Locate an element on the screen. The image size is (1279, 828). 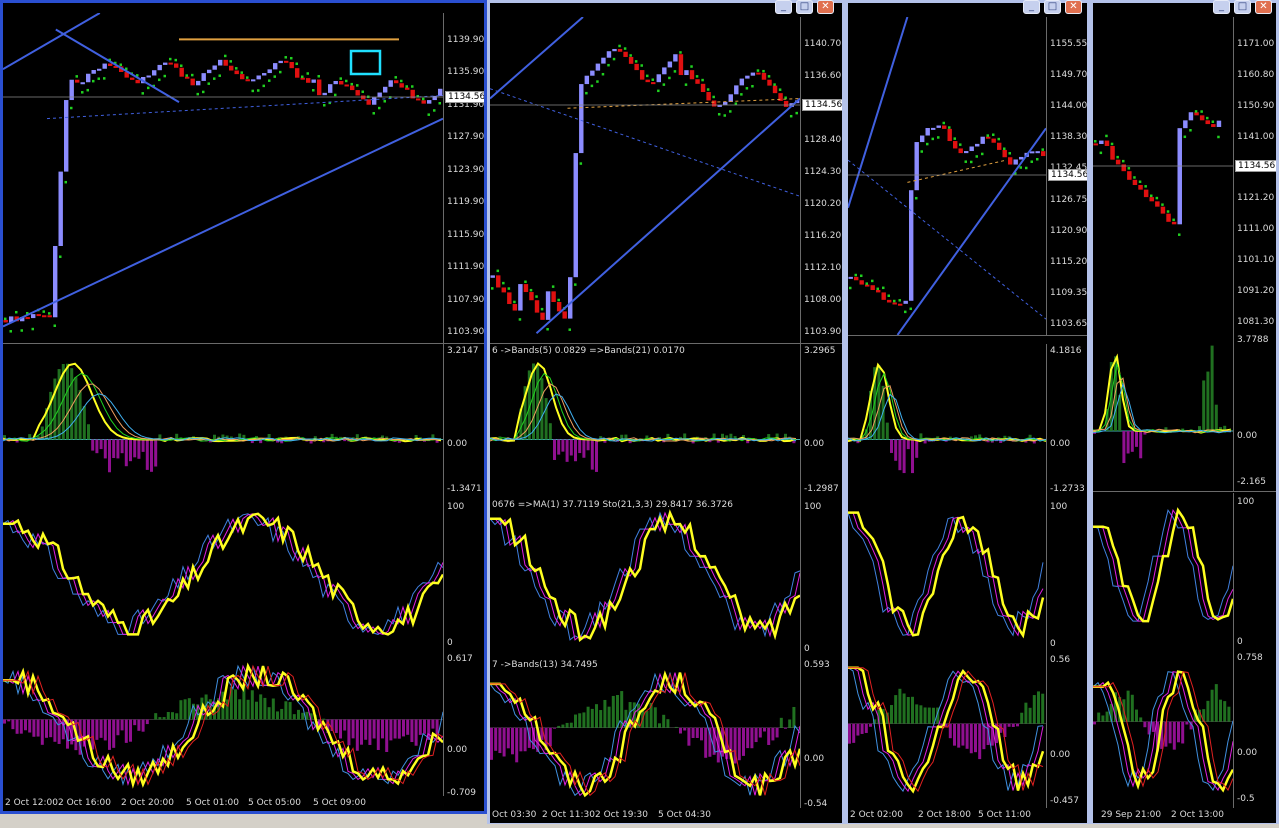
scale-label: 100 is located at coordinates (813, 507).